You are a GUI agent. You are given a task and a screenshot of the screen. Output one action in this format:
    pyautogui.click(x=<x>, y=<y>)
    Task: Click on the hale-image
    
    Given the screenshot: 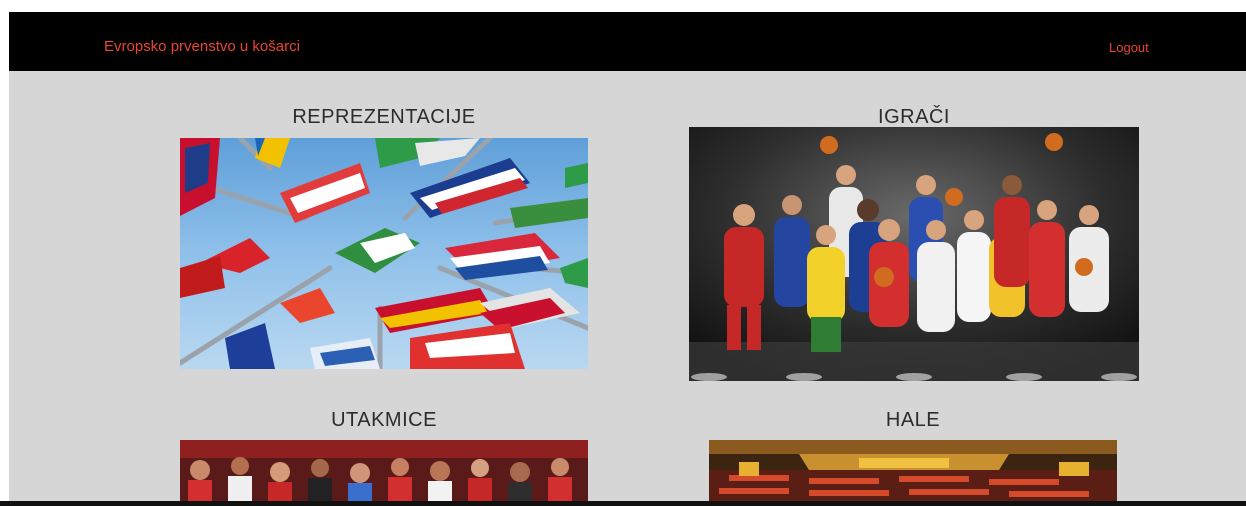 What is the action you would take?
    pyautogui.click(x=913, y=470)
    